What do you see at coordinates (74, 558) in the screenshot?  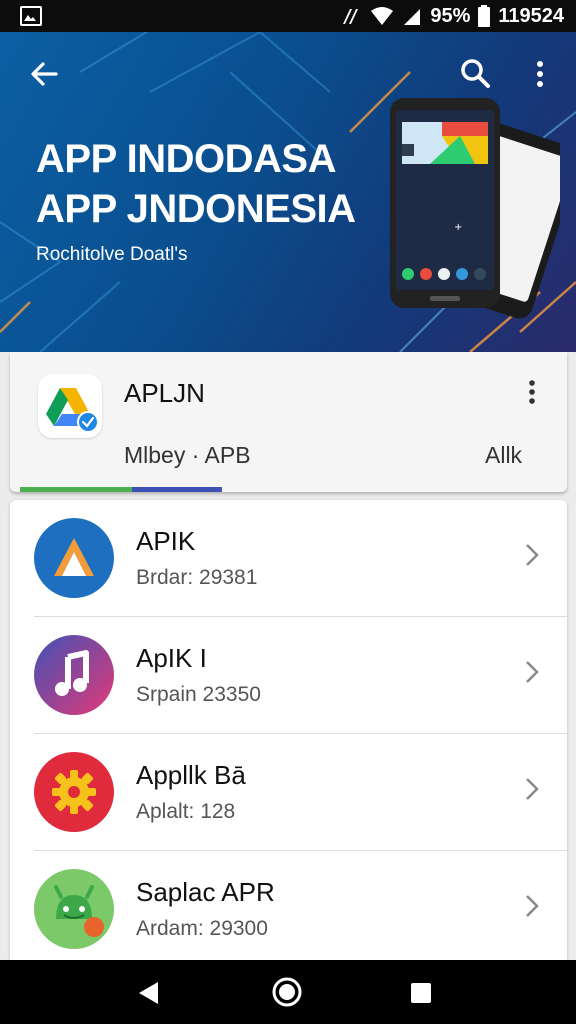 I see `triangle-a-icon` at bounding box center [74, 558].